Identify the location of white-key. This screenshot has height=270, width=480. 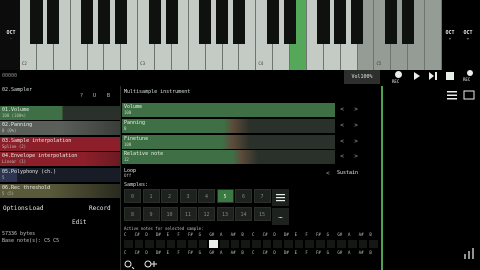
(433, 35).